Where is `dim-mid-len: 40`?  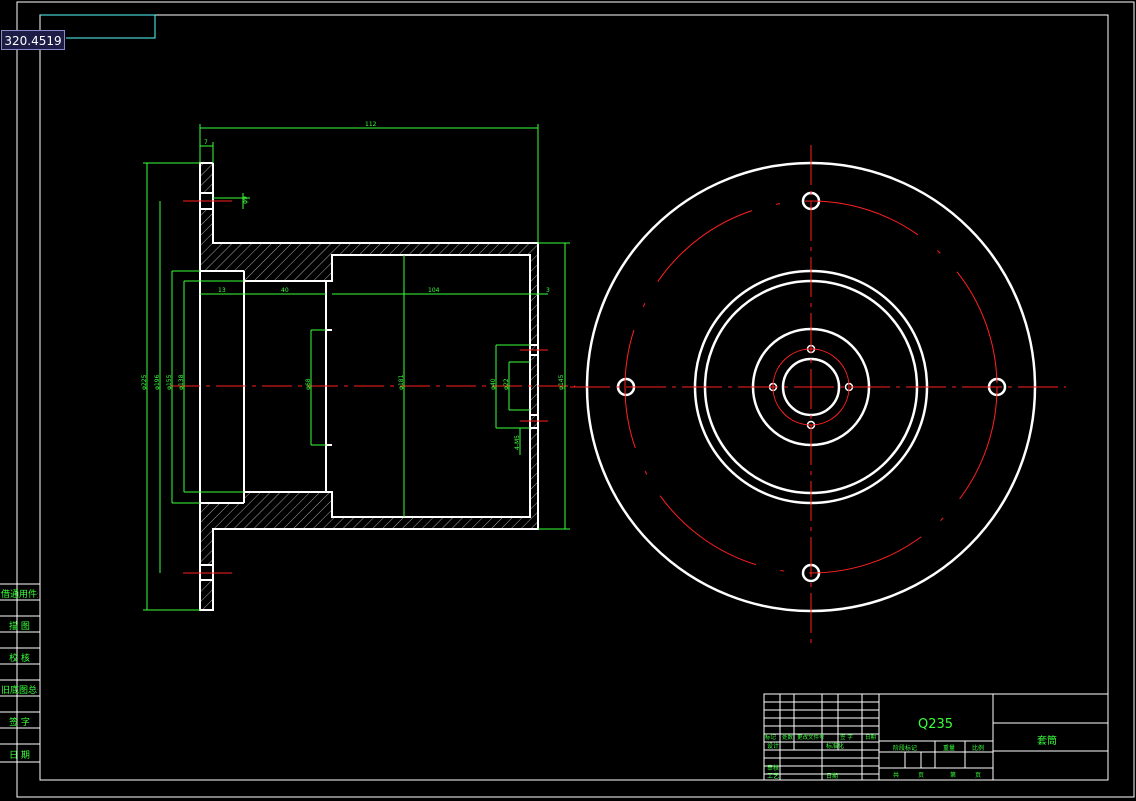
dim-mid-len: 40 is located at coordinates (285, 290).